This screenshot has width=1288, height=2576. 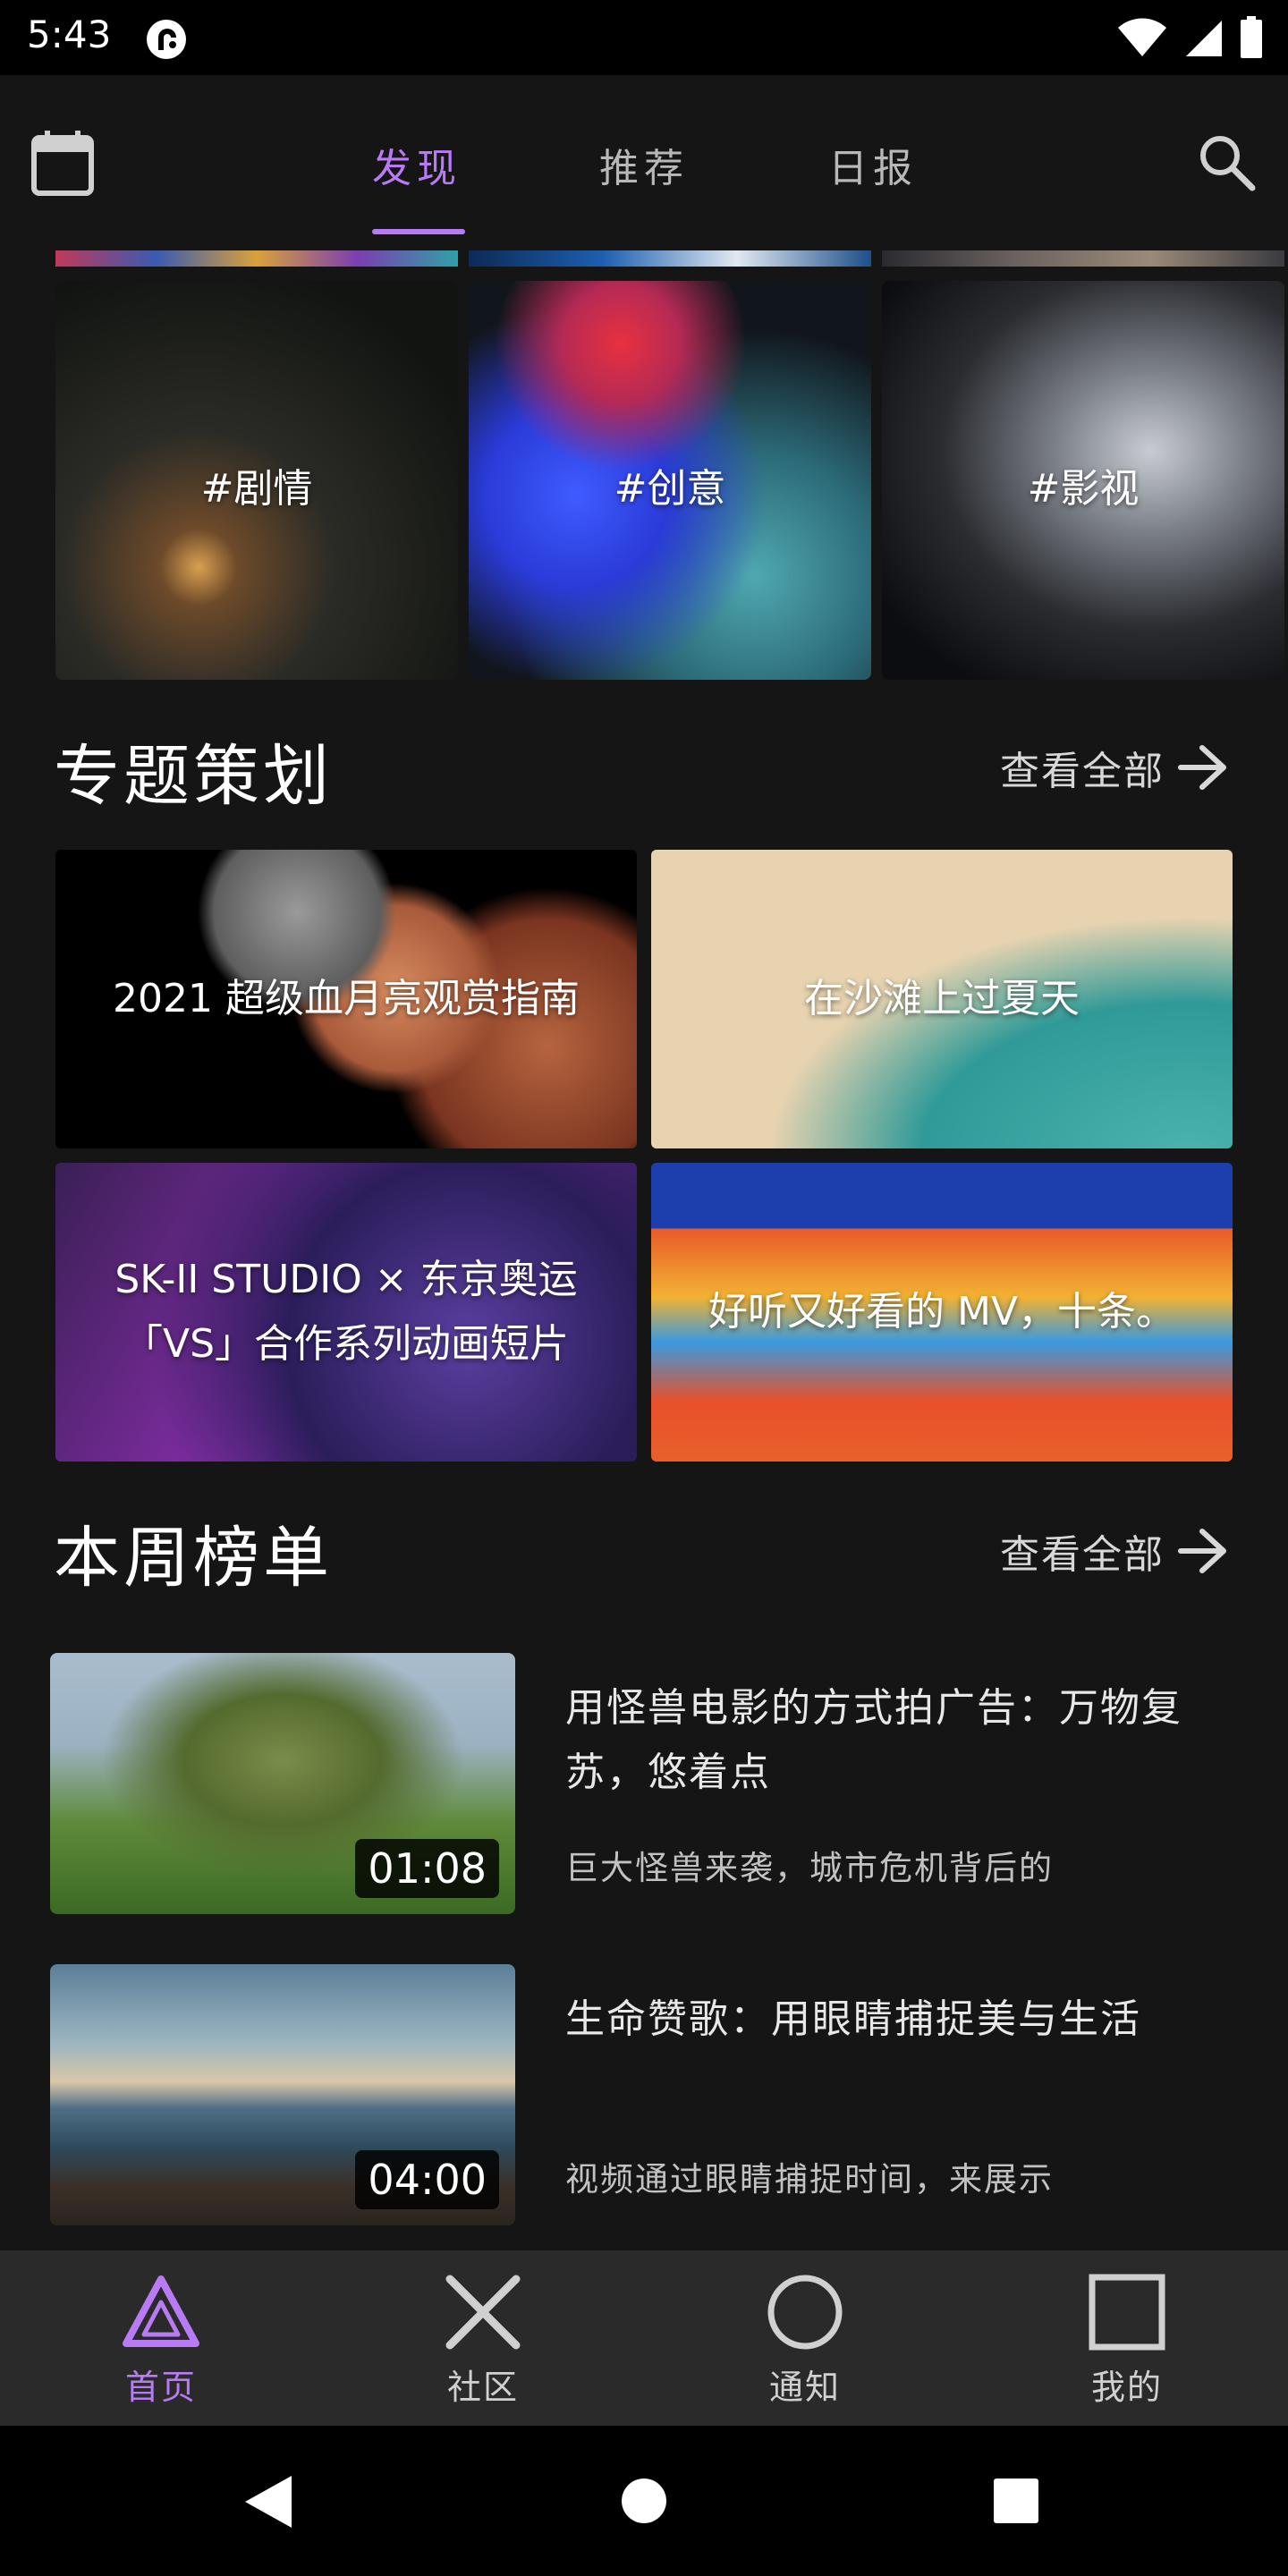 What do you see at coordinates (1126, 2387) in the screenshot?
I see `nav-label: 我的` at bounding box center [1126, 2387].